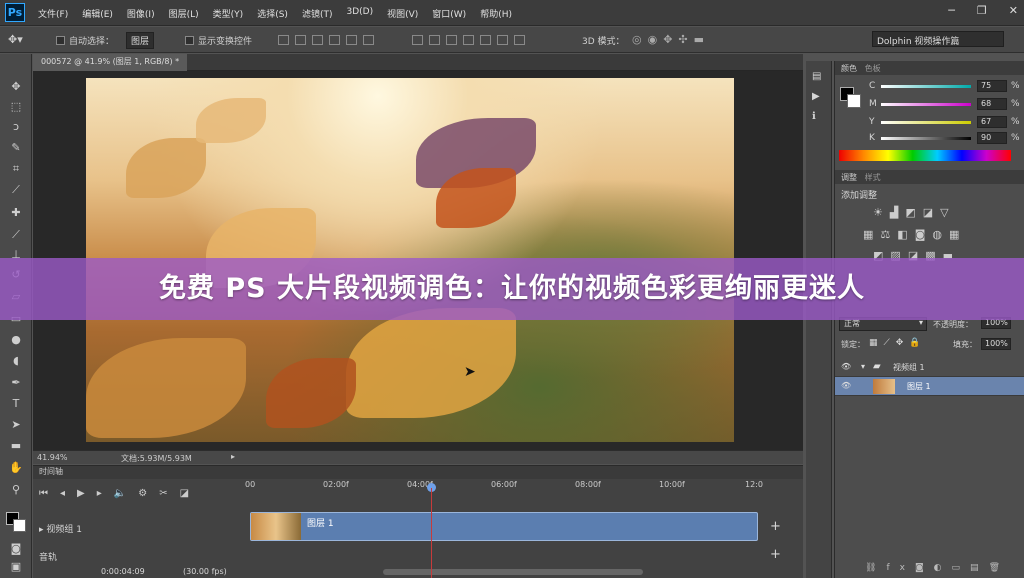 Image resolution: width=1024 pixels, height=578 pixels. I want to click on blur-tool-icon: ●, so click(16, 340).